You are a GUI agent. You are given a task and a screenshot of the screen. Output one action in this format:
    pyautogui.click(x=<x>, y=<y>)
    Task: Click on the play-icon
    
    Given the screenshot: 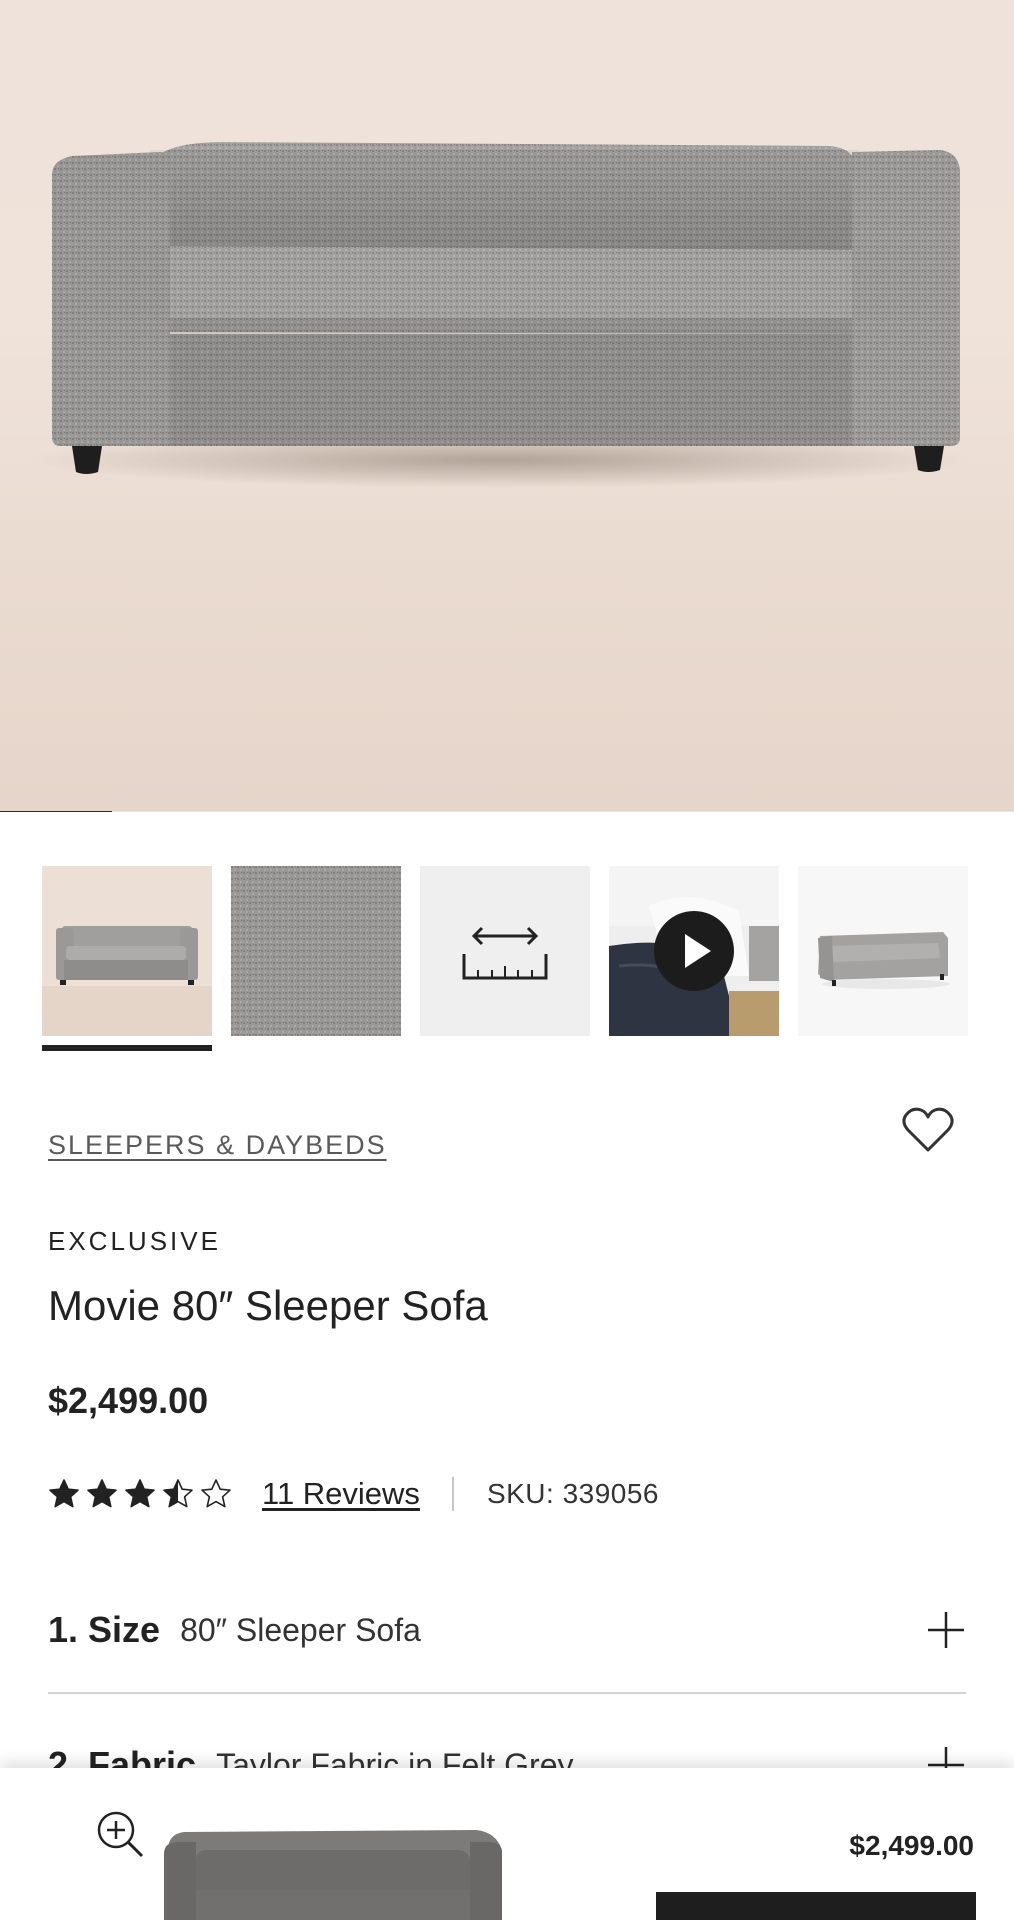 What is the action you would take?
    pyautogui.click(x=694, y=951)
    